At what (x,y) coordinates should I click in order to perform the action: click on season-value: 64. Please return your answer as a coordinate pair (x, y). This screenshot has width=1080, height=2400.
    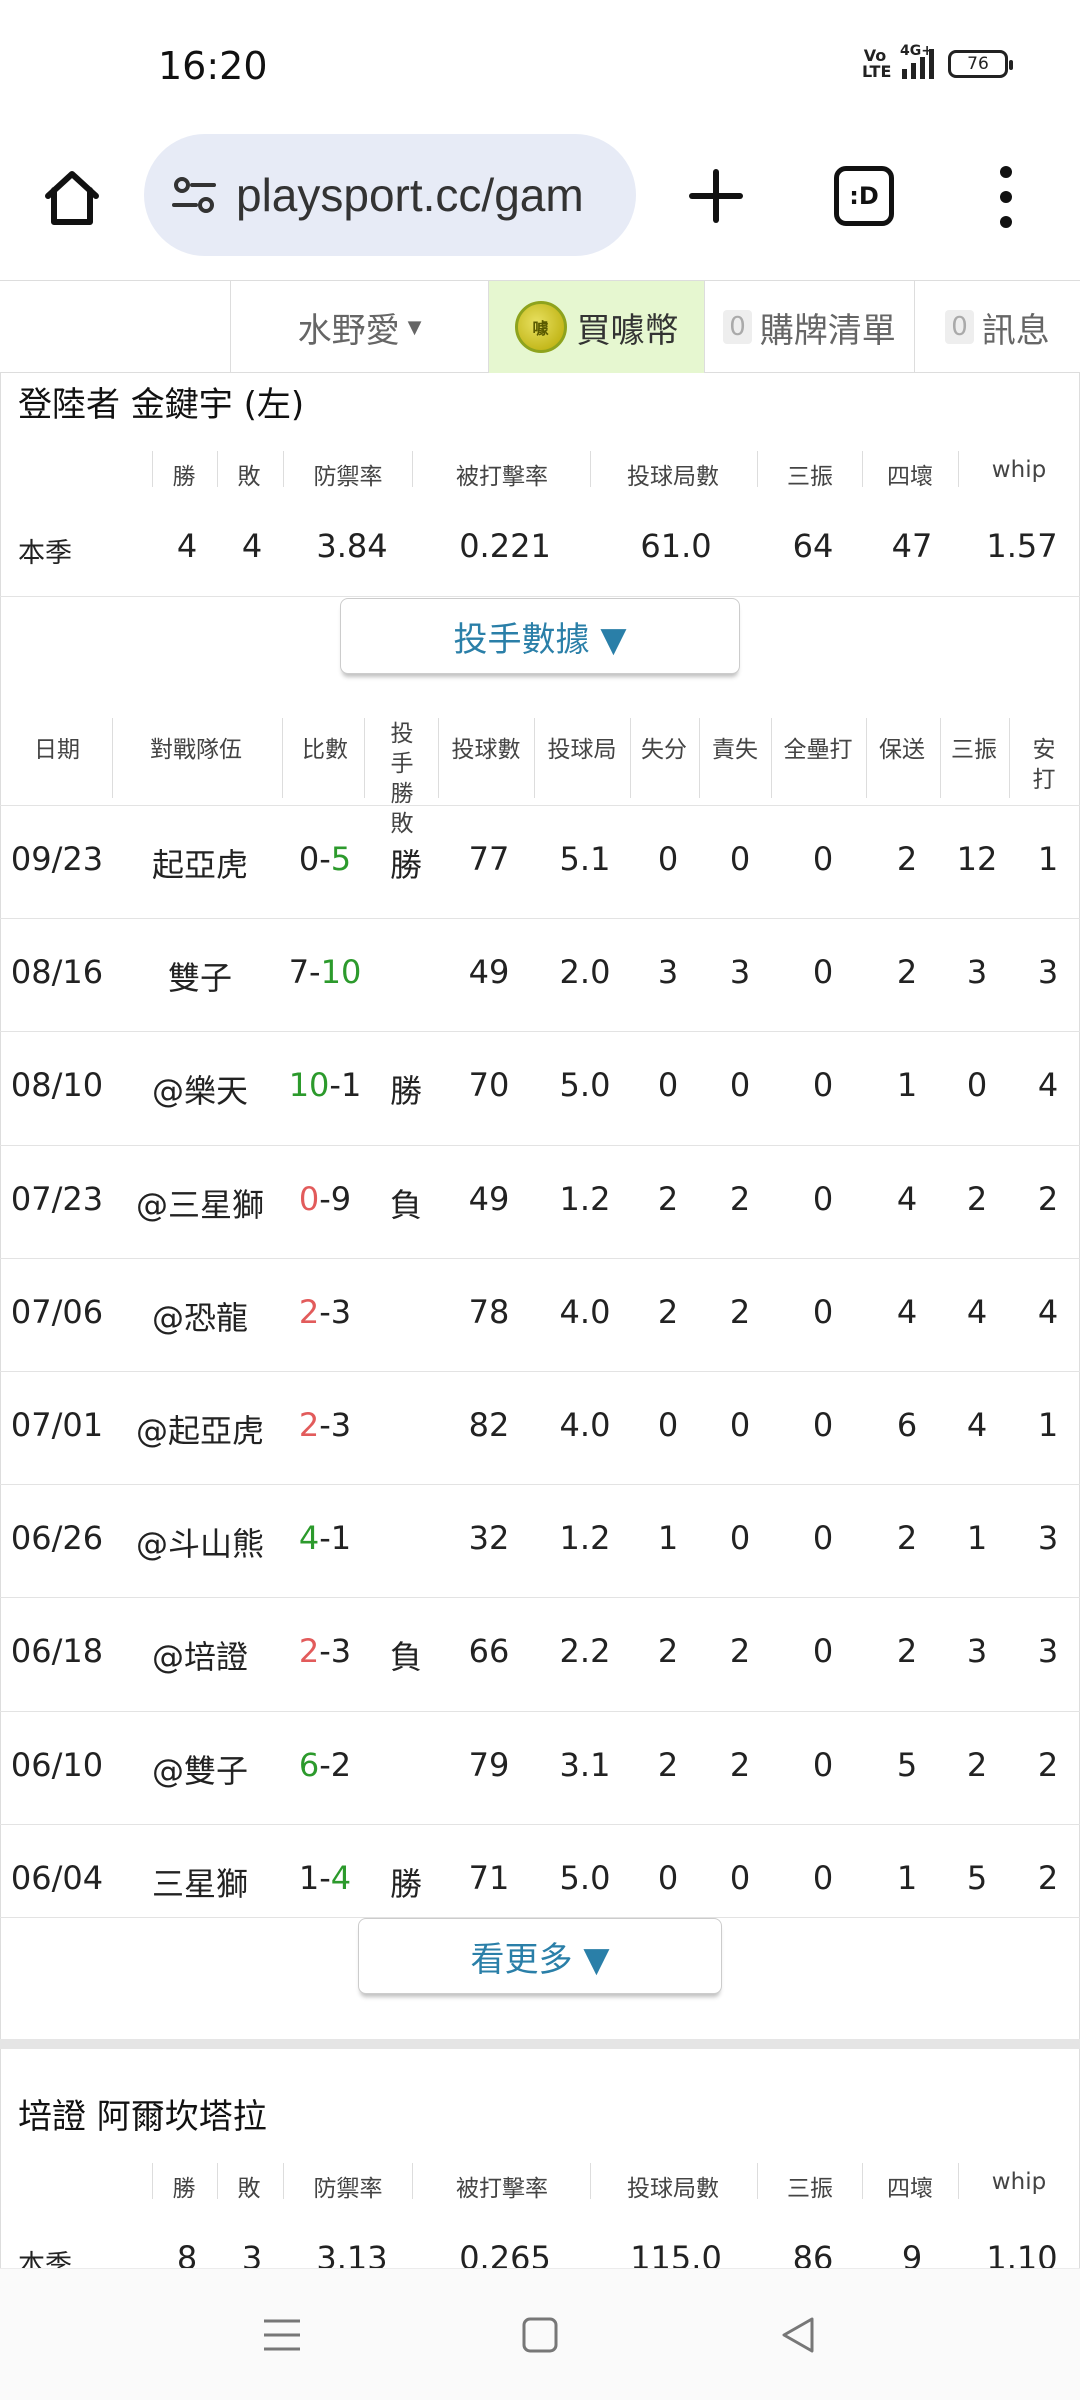
    Looking at the image, I should click on (813, 546).